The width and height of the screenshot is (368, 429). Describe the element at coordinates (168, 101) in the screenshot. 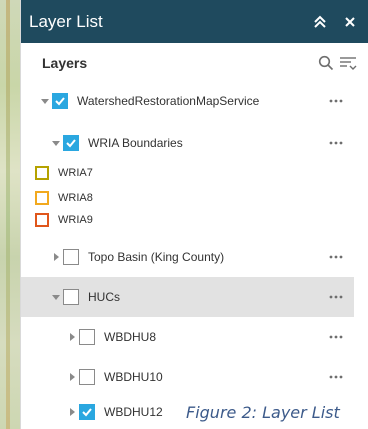

I see `layer-name: WatershedRestorationMapService` at that location.